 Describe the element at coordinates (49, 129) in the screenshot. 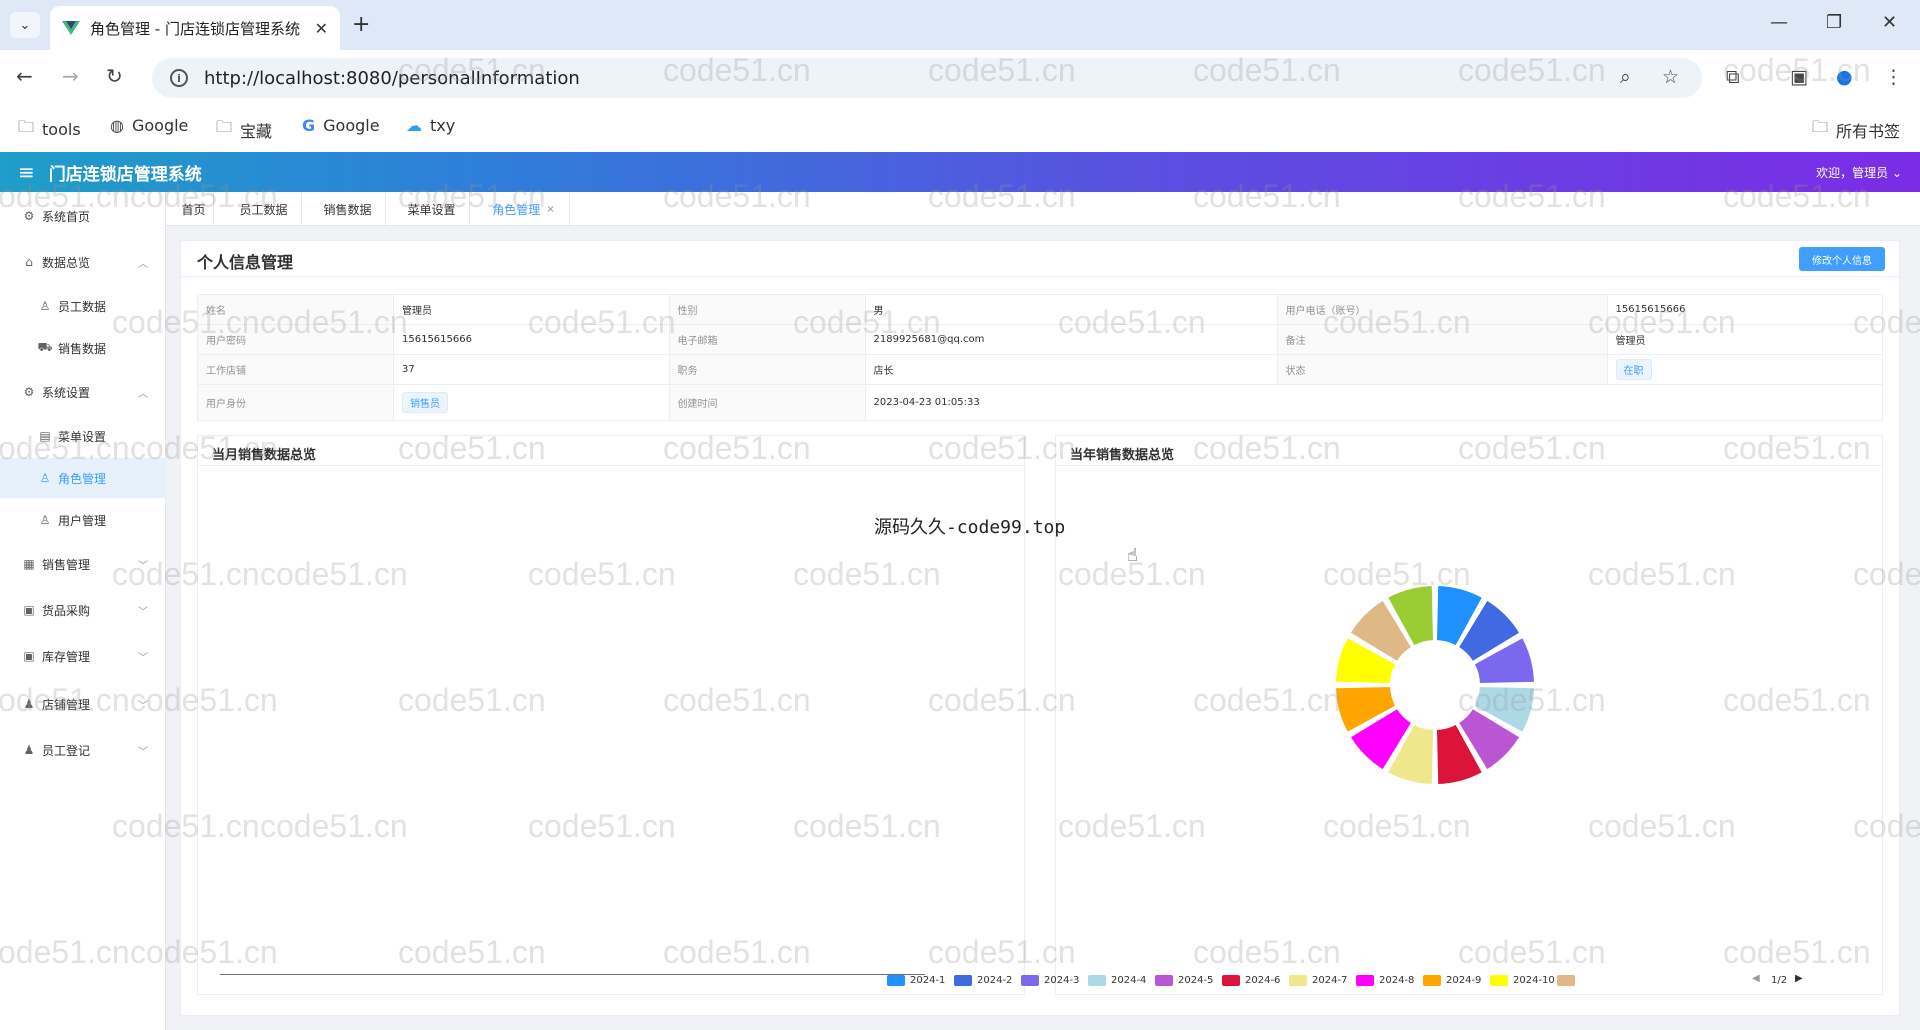

I see `bookmark-tools: 🗀 tools` at that location.